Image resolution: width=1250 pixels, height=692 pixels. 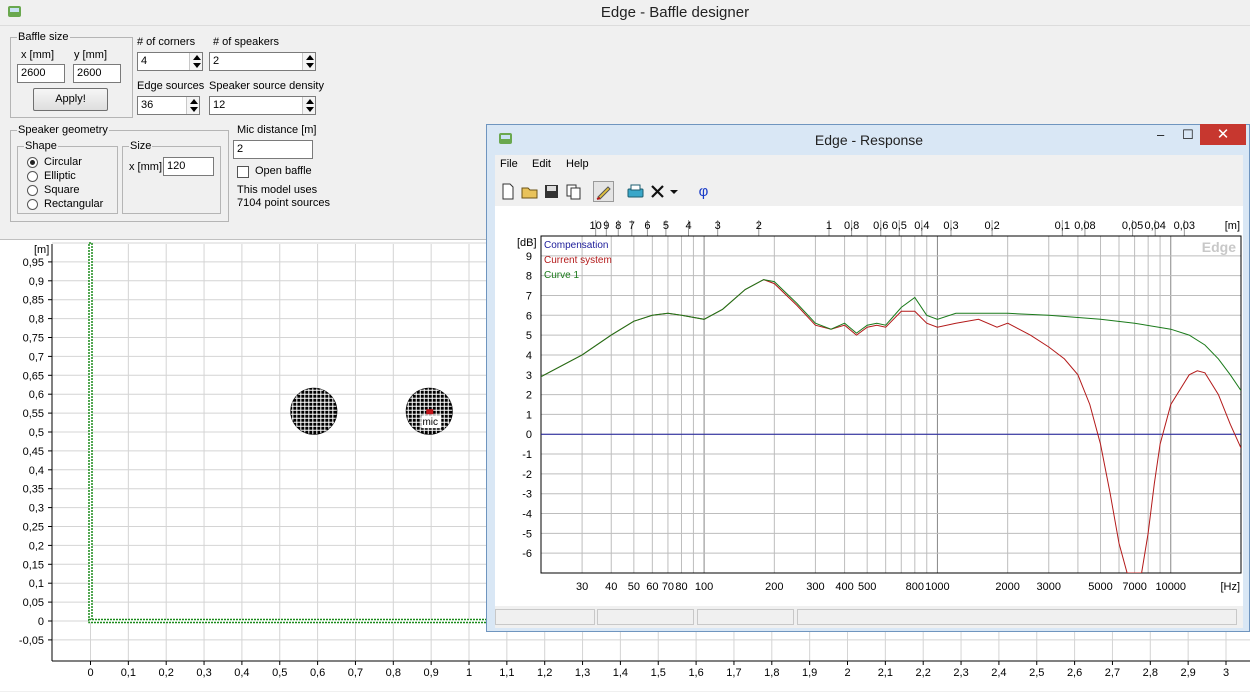 What do you see at coordinates (145, 167) in the screenshot?
I see `size-x-label: x [mm]` at bounding box center [145, 167].